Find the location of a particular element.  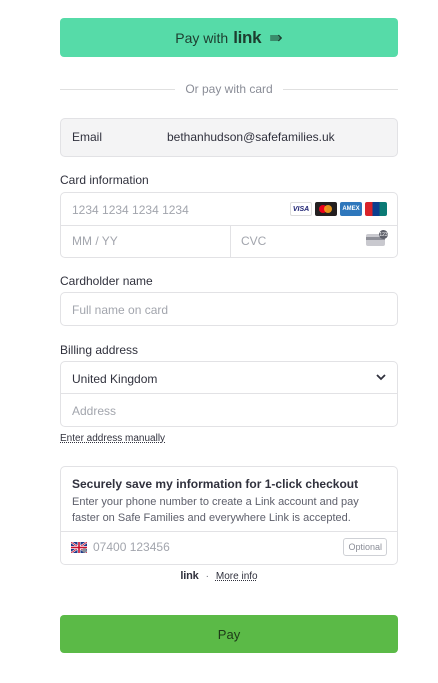

pay-button: Pay is located at coordinates (229, 634).